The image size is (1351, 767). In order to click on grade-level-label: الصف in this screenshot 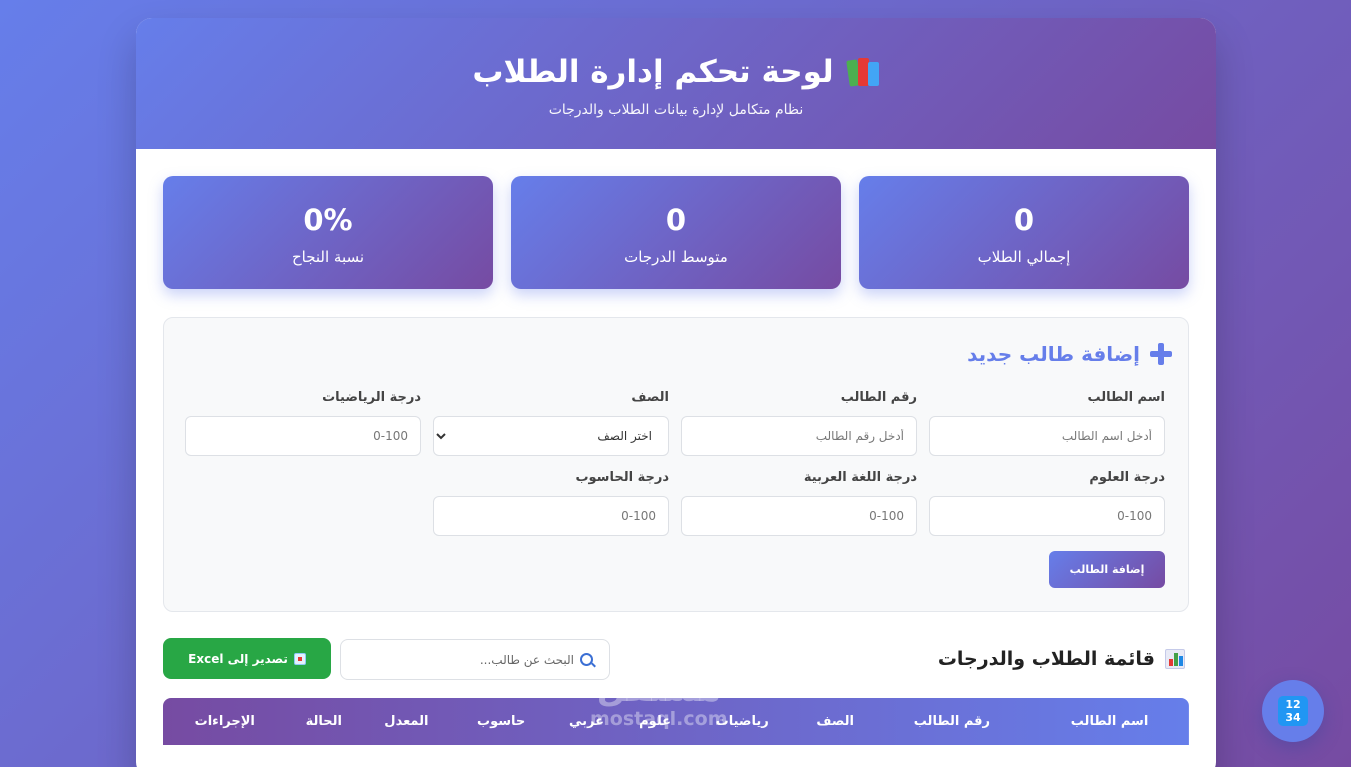, I will do `click(650, 397)`.